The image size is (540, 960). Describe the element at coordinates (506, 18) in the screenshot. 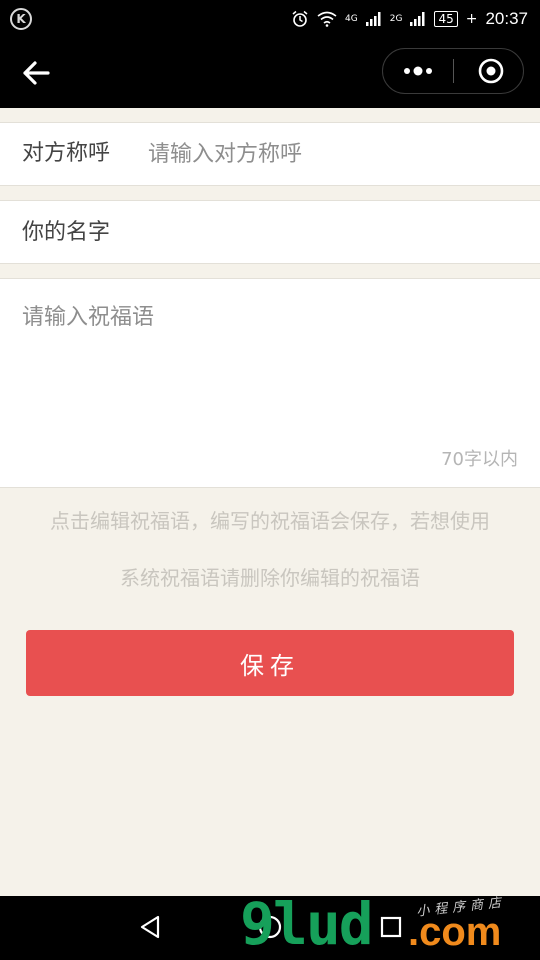

I see `status-time: 20:37` at that location.